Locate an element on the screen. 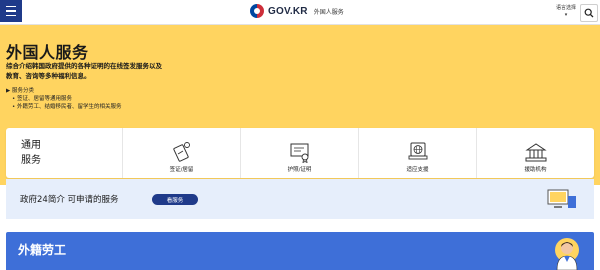 Image resolution: width=600 pixels, height=270 pixels. top-navigation-bar: GOV.KR 外国人服务 语言选择 ▾ is located at coordinates (300, 12).